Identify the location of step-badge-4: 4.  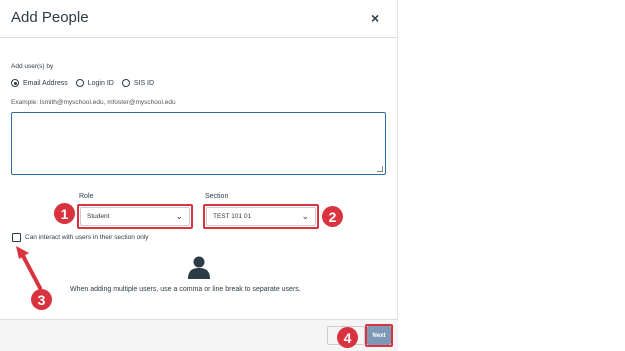
(347, 337).